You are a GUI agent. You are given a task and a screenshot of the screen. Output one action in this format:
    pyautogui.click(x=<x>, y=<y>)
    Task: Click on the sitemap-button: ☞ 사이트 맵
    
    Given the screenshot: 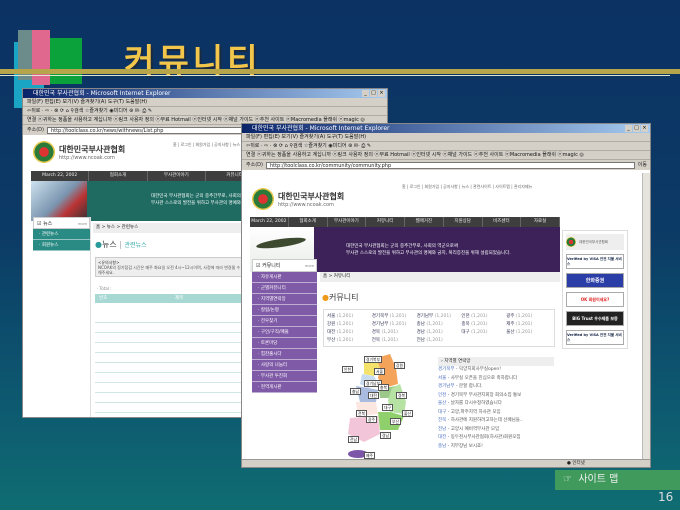 What is the action you would take?
    pyautogui.click(x=617, y=480)
    